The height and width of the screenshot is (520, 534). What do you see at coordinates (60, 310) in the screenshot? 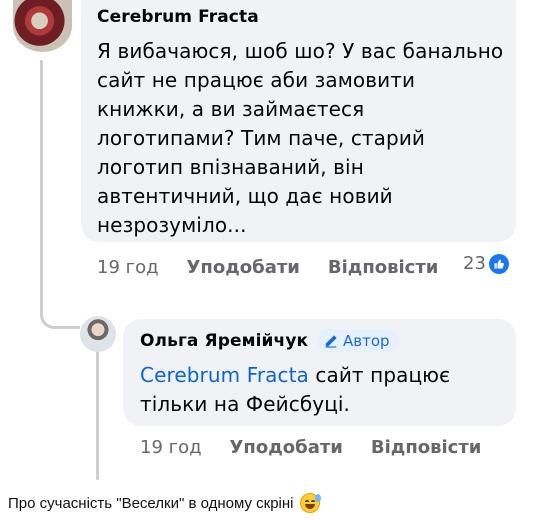
I see `thread-connector` at bounding box center [60, 310].